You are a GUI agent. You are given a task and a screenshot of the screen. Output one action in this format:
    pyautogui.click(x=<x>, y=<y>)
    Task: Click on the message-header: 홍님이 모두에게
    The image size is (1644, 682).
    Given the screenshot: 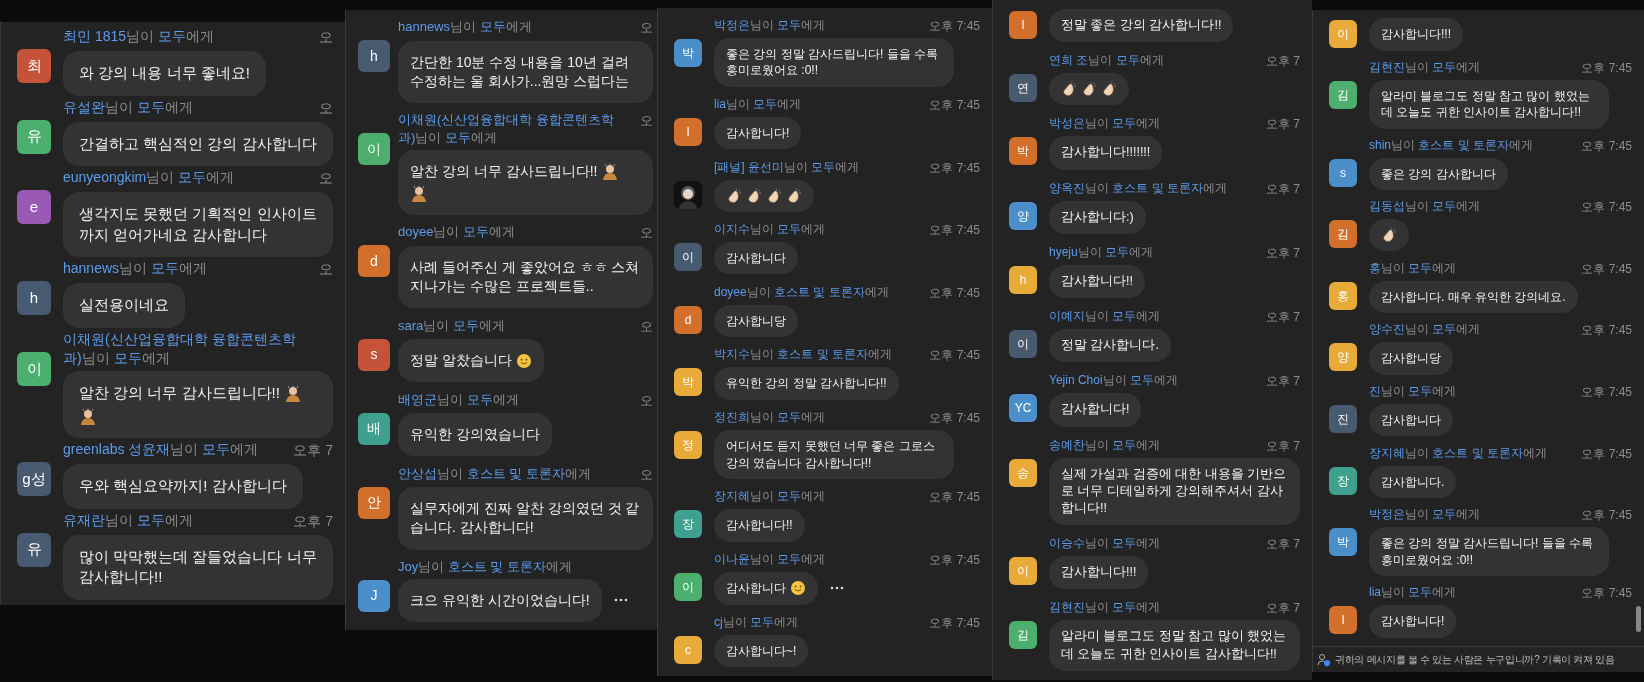 What is the action you would take?
    pyautogui.click(x=1413, y=268)
    